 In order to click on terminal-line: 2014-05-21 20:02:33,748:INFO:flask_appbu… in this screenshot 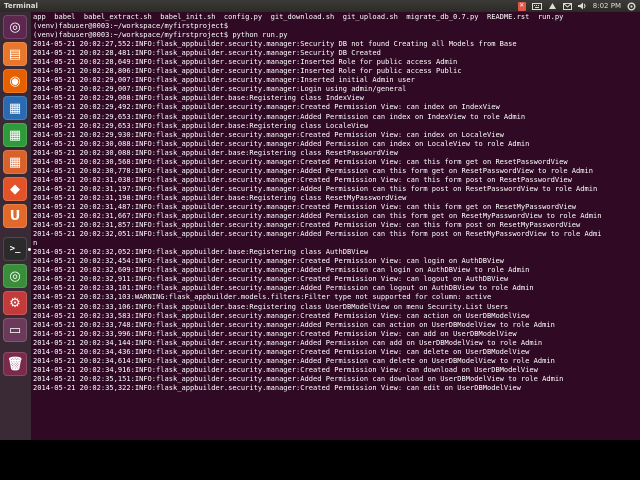, I will do `click(294, 324)`.